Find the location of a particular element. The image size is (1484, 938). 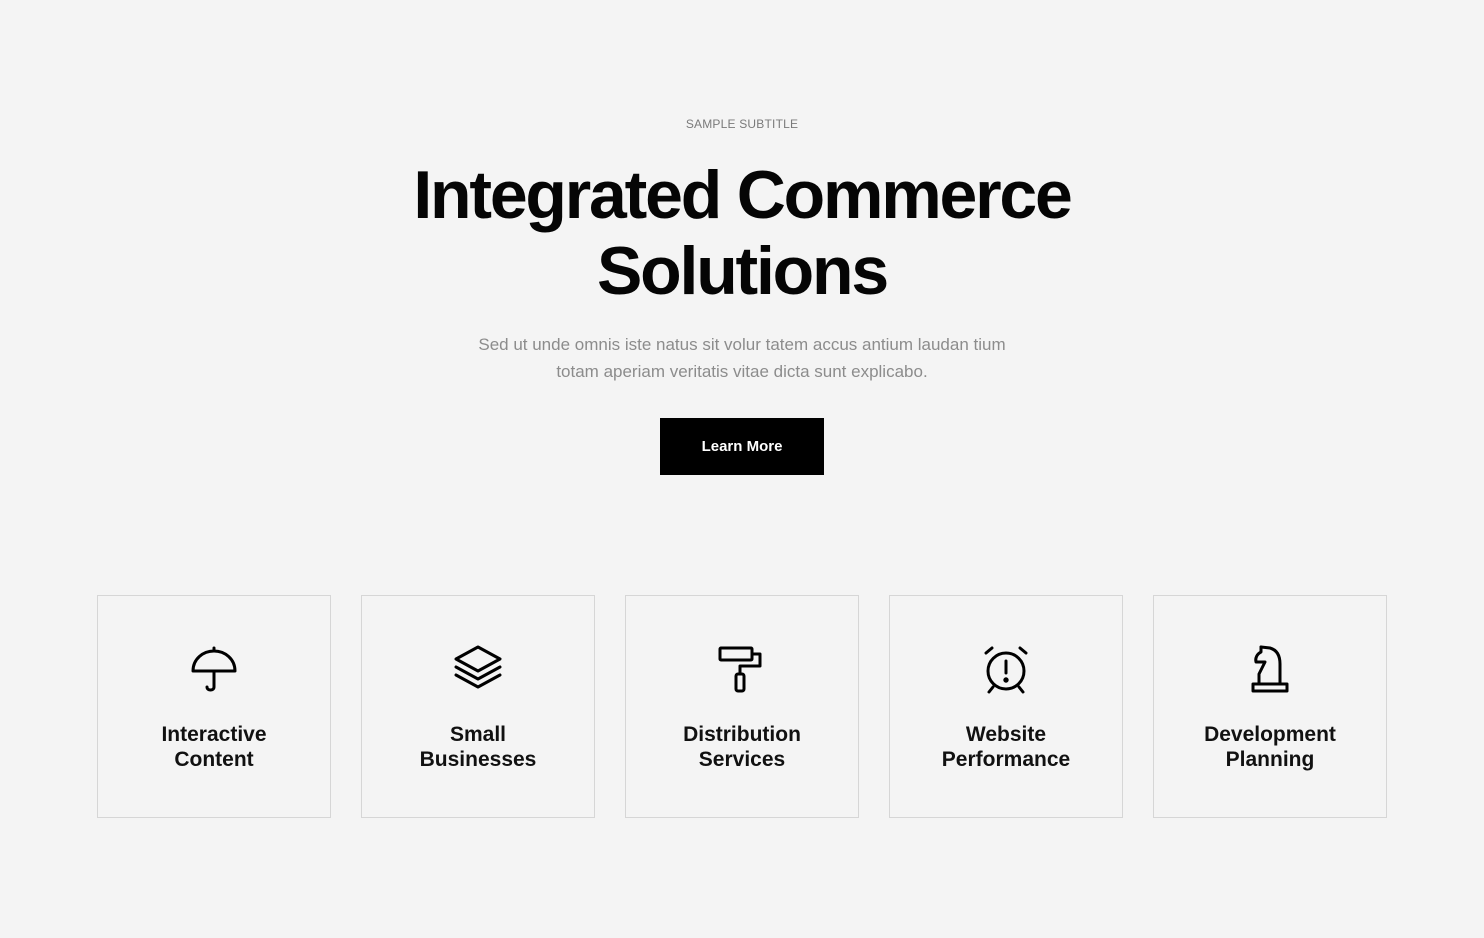

feature-card-label: Distribution Services is located at coordinates (742, 747).